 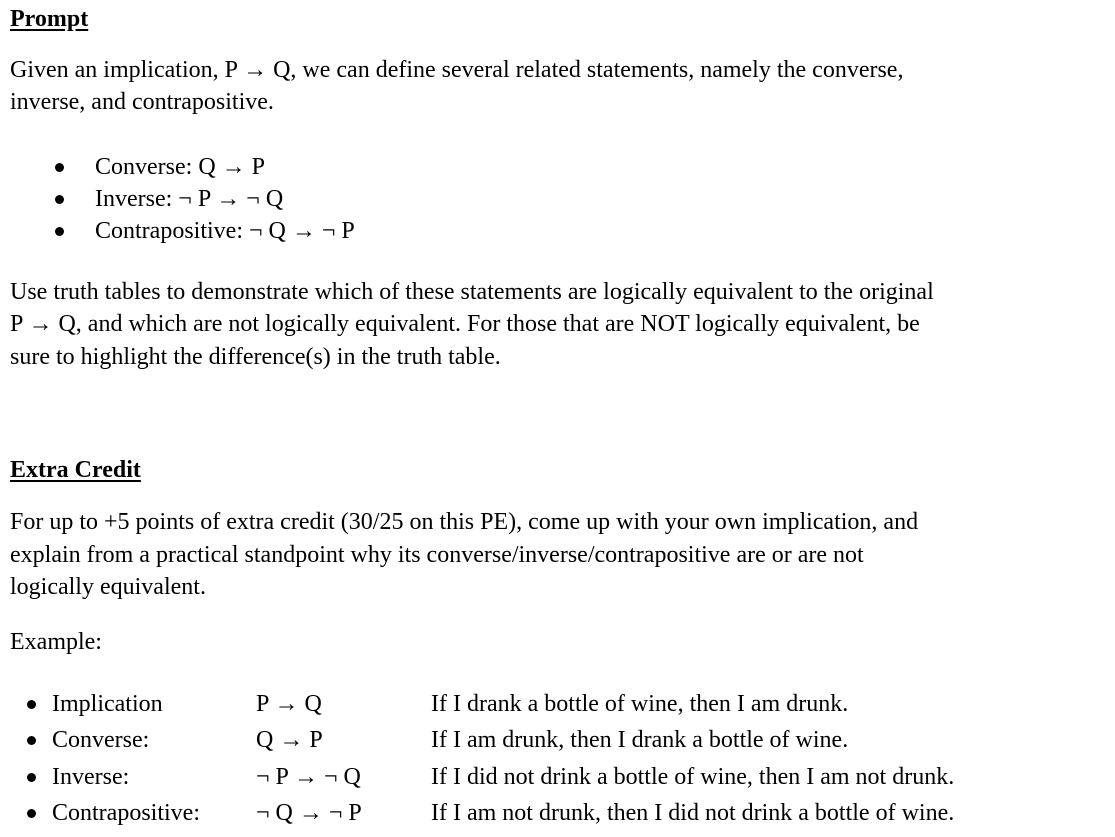 I want to click on bullet-inverse: Inverse: ¬ P → ¬ Q, so click(x=189, y=199).